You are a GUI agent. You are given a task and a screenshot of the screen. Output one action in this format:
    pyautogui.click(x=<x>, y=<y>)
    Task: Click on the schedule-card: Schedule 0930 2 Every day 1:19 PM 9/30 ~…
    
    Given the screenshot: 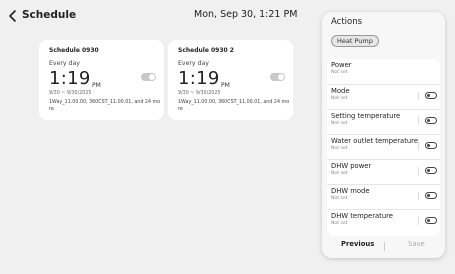 What is the action you would take?
    pyautogui.click(x=230, y=80)
    